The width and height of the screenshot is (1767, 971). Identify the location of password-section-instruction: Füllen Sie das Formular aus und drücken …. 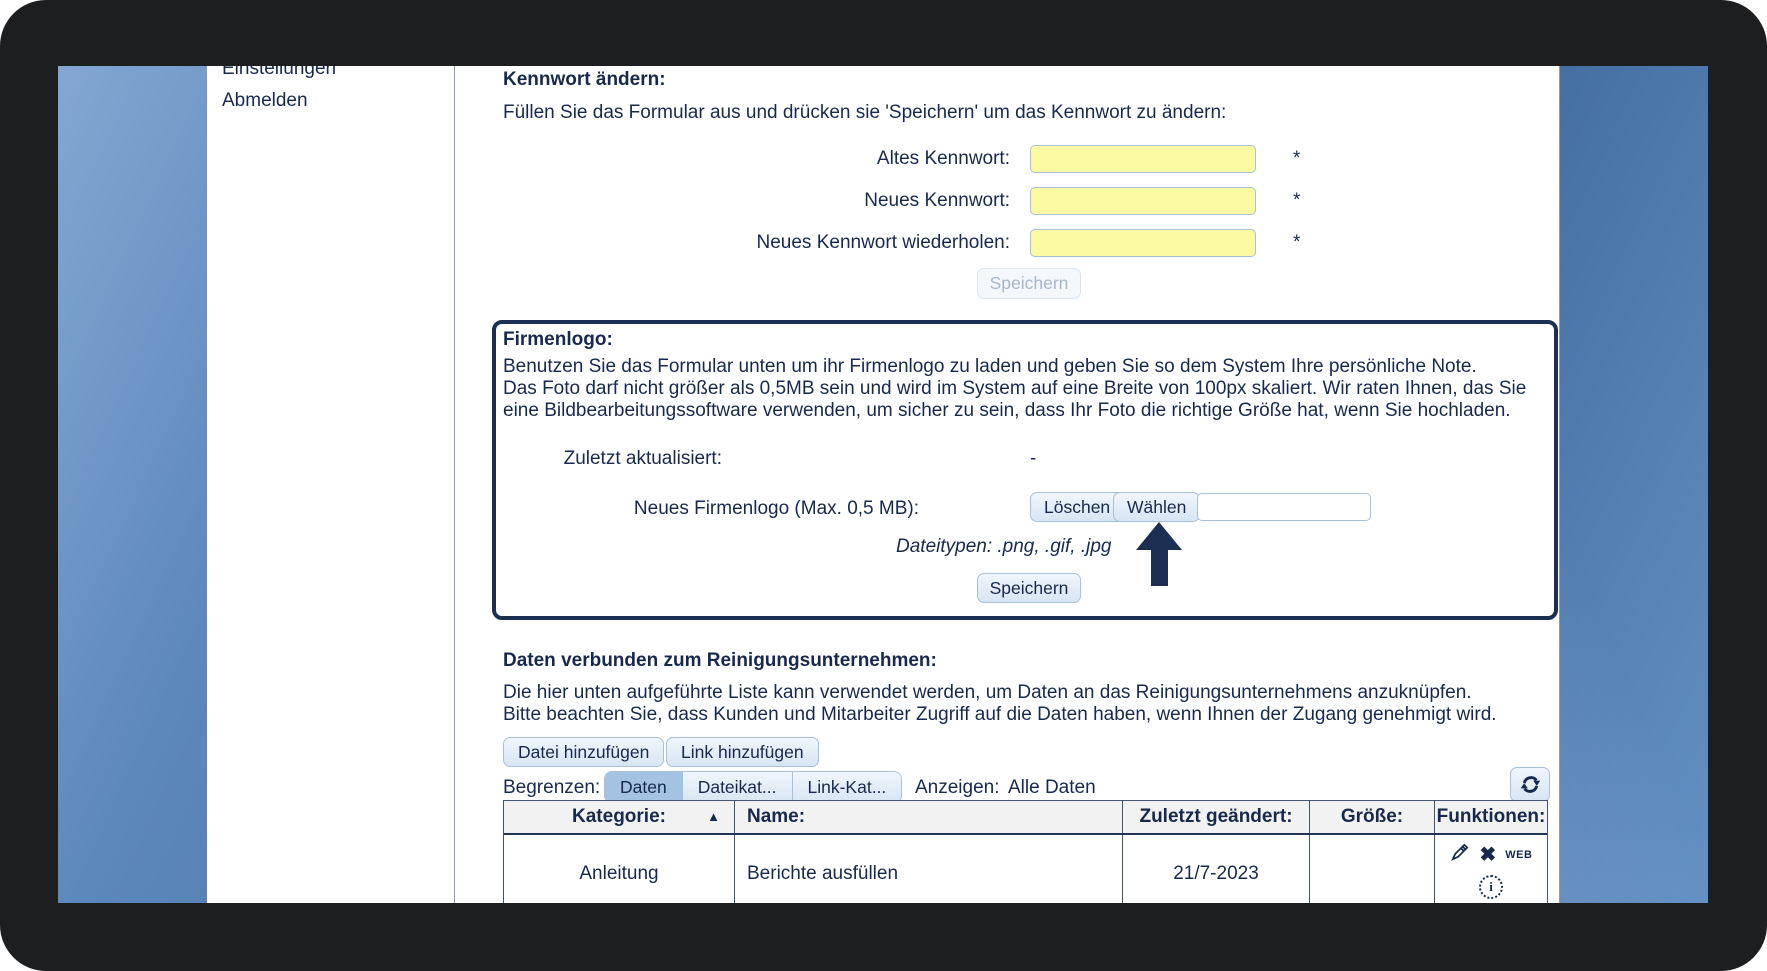
(865, 112).